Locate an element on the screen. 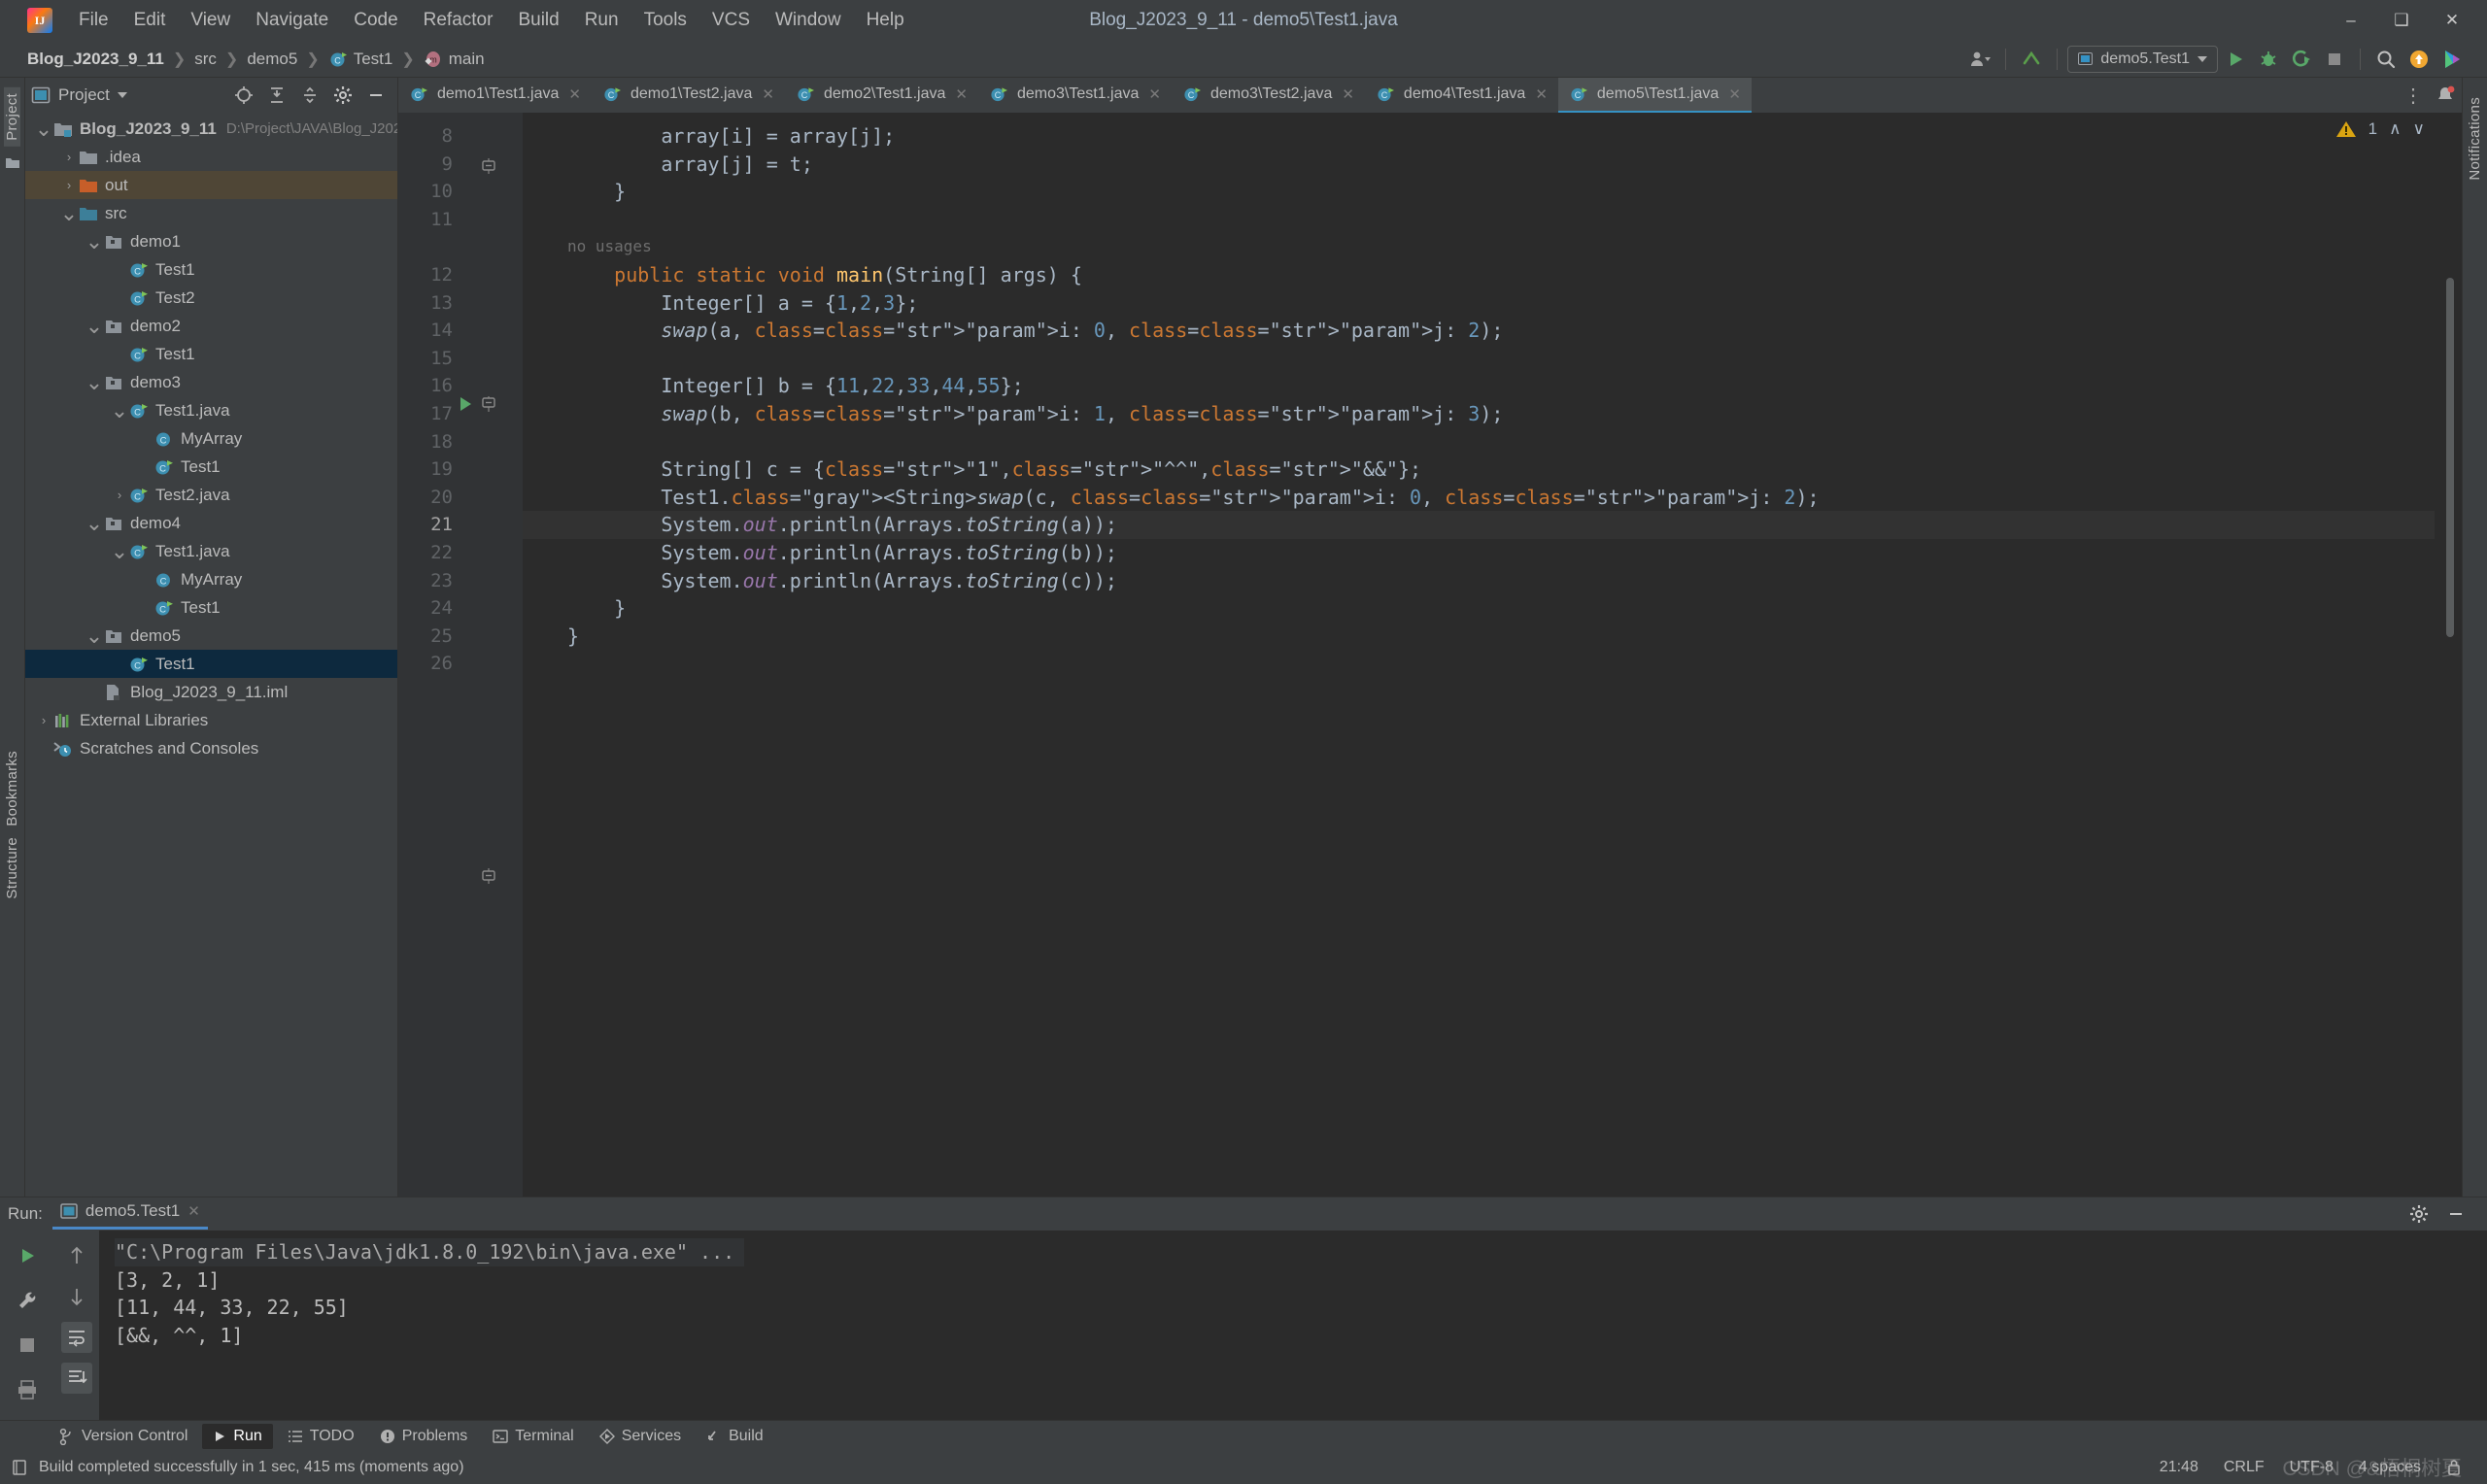 This screenshot has width=2487, height=1484. tree-item--idea: › .idea is located at coordinates (211, 157).